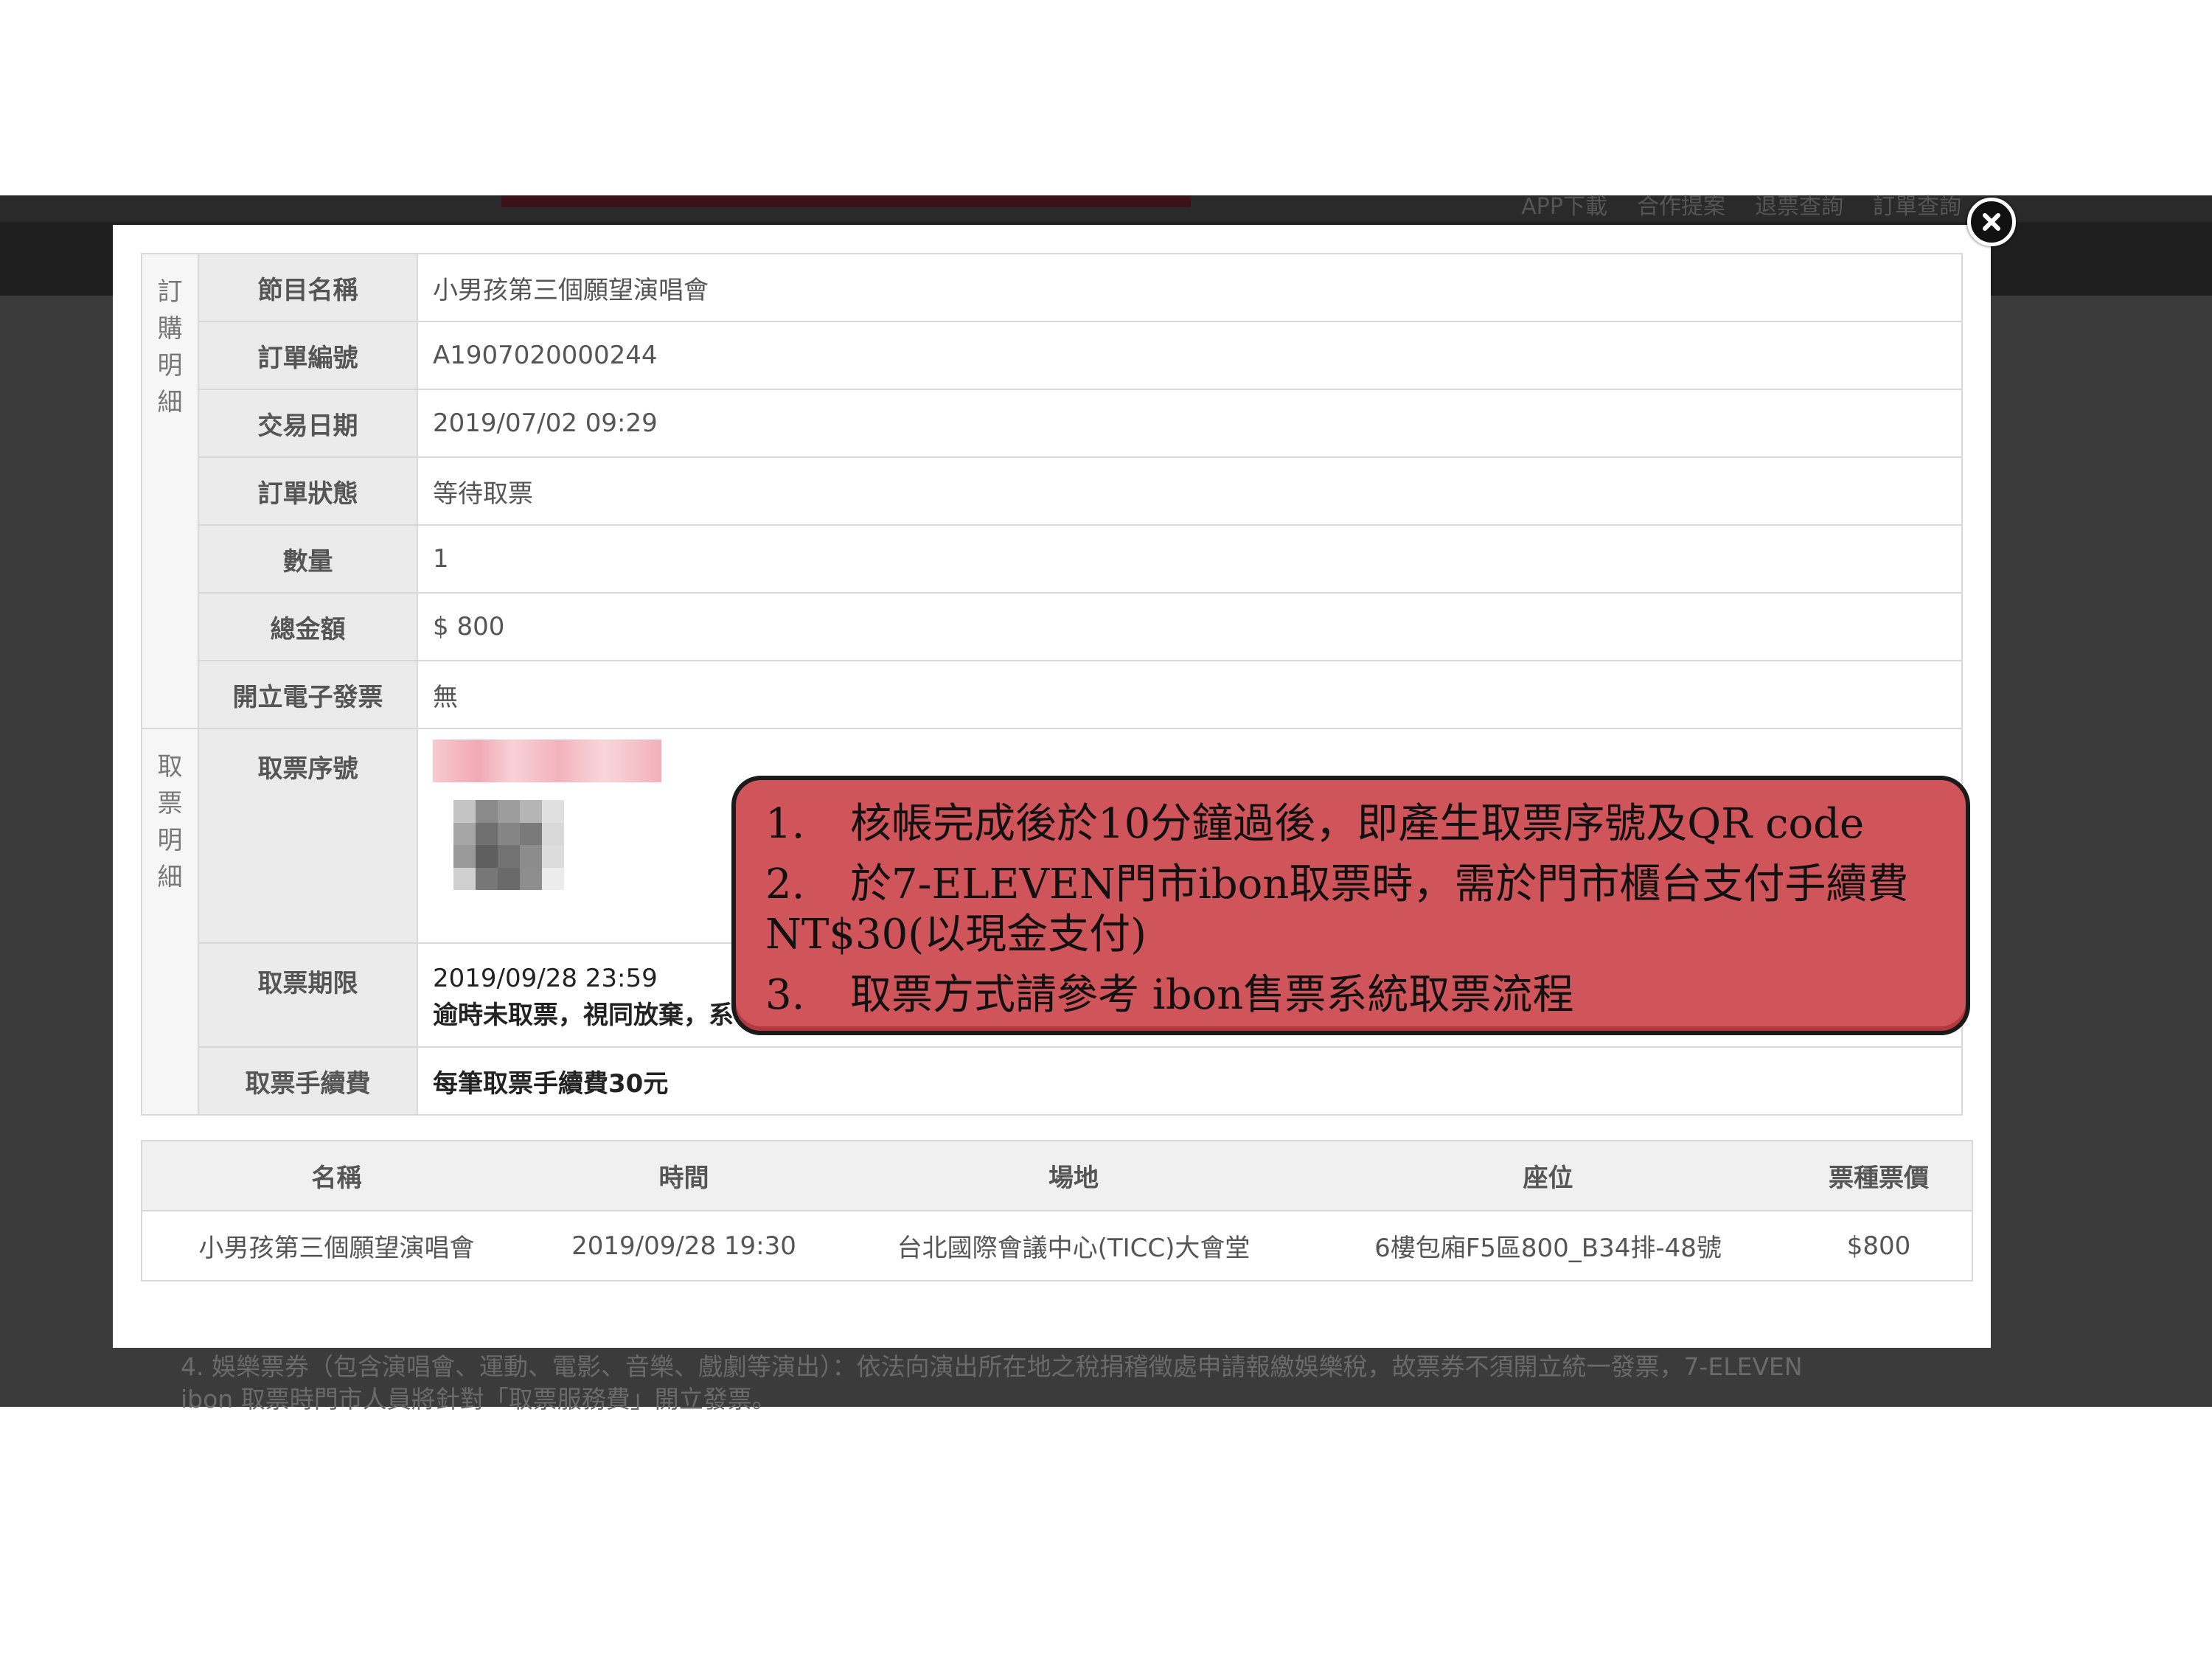 Image resolution: width=2212 pixels, height=1659 pixels. What do you see at coordinates (308, 423) in the screenshot?
I see `label-transaction-date: 交易日期` at bounding box center [308, 423].